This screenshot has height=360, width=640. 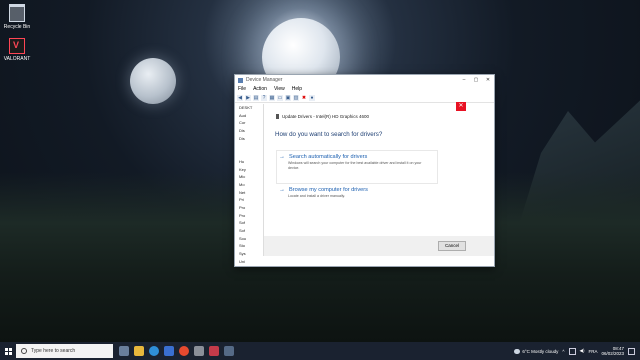 I want to click on dialog-close-button: ✕, so click(x=461, y=106).